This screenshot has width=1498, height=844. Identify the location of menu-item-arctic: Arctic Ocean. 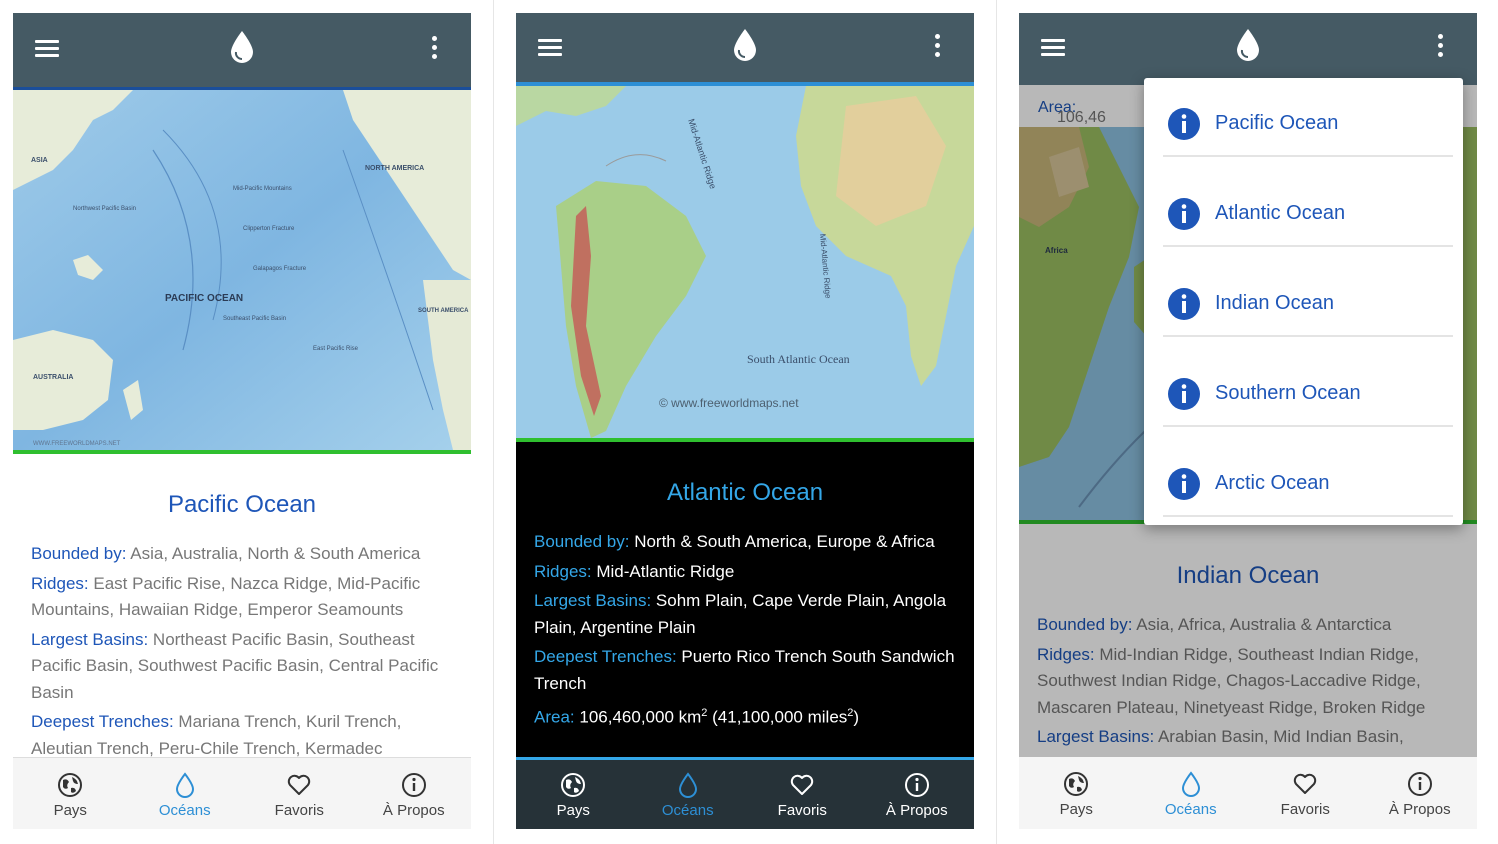
(1303, 483).